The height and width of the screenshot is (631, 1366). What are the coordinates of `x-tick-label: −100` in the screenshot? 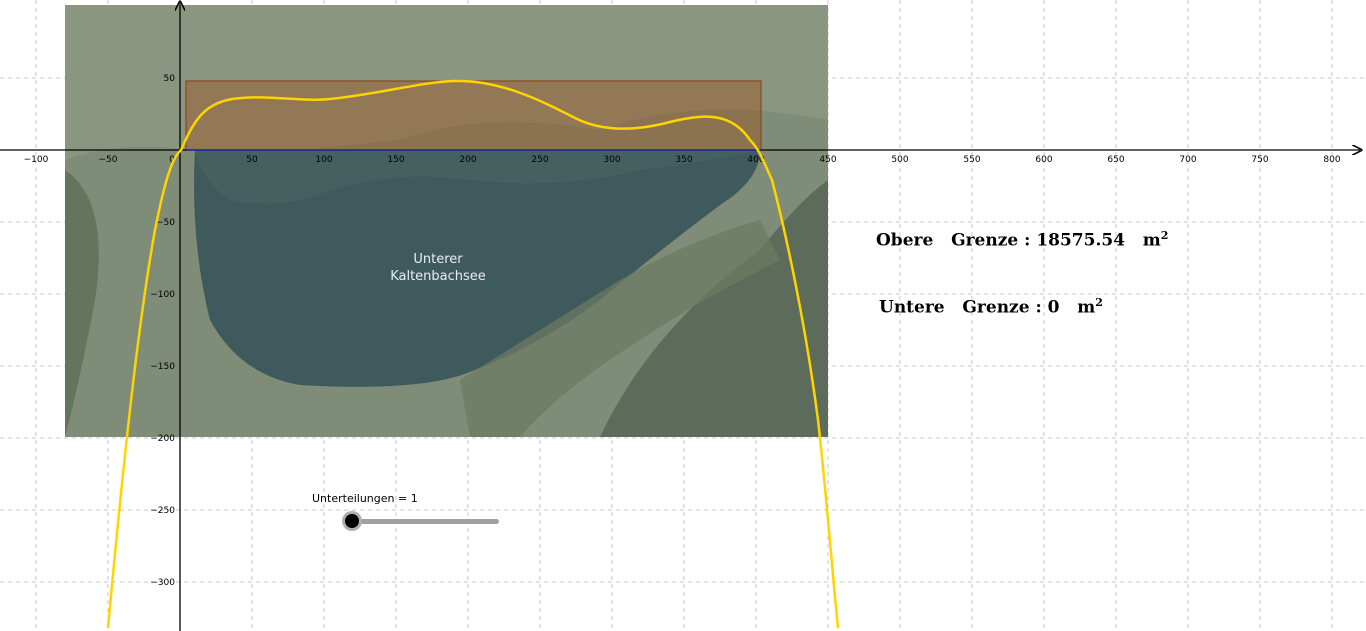 It's located at (36, 160).